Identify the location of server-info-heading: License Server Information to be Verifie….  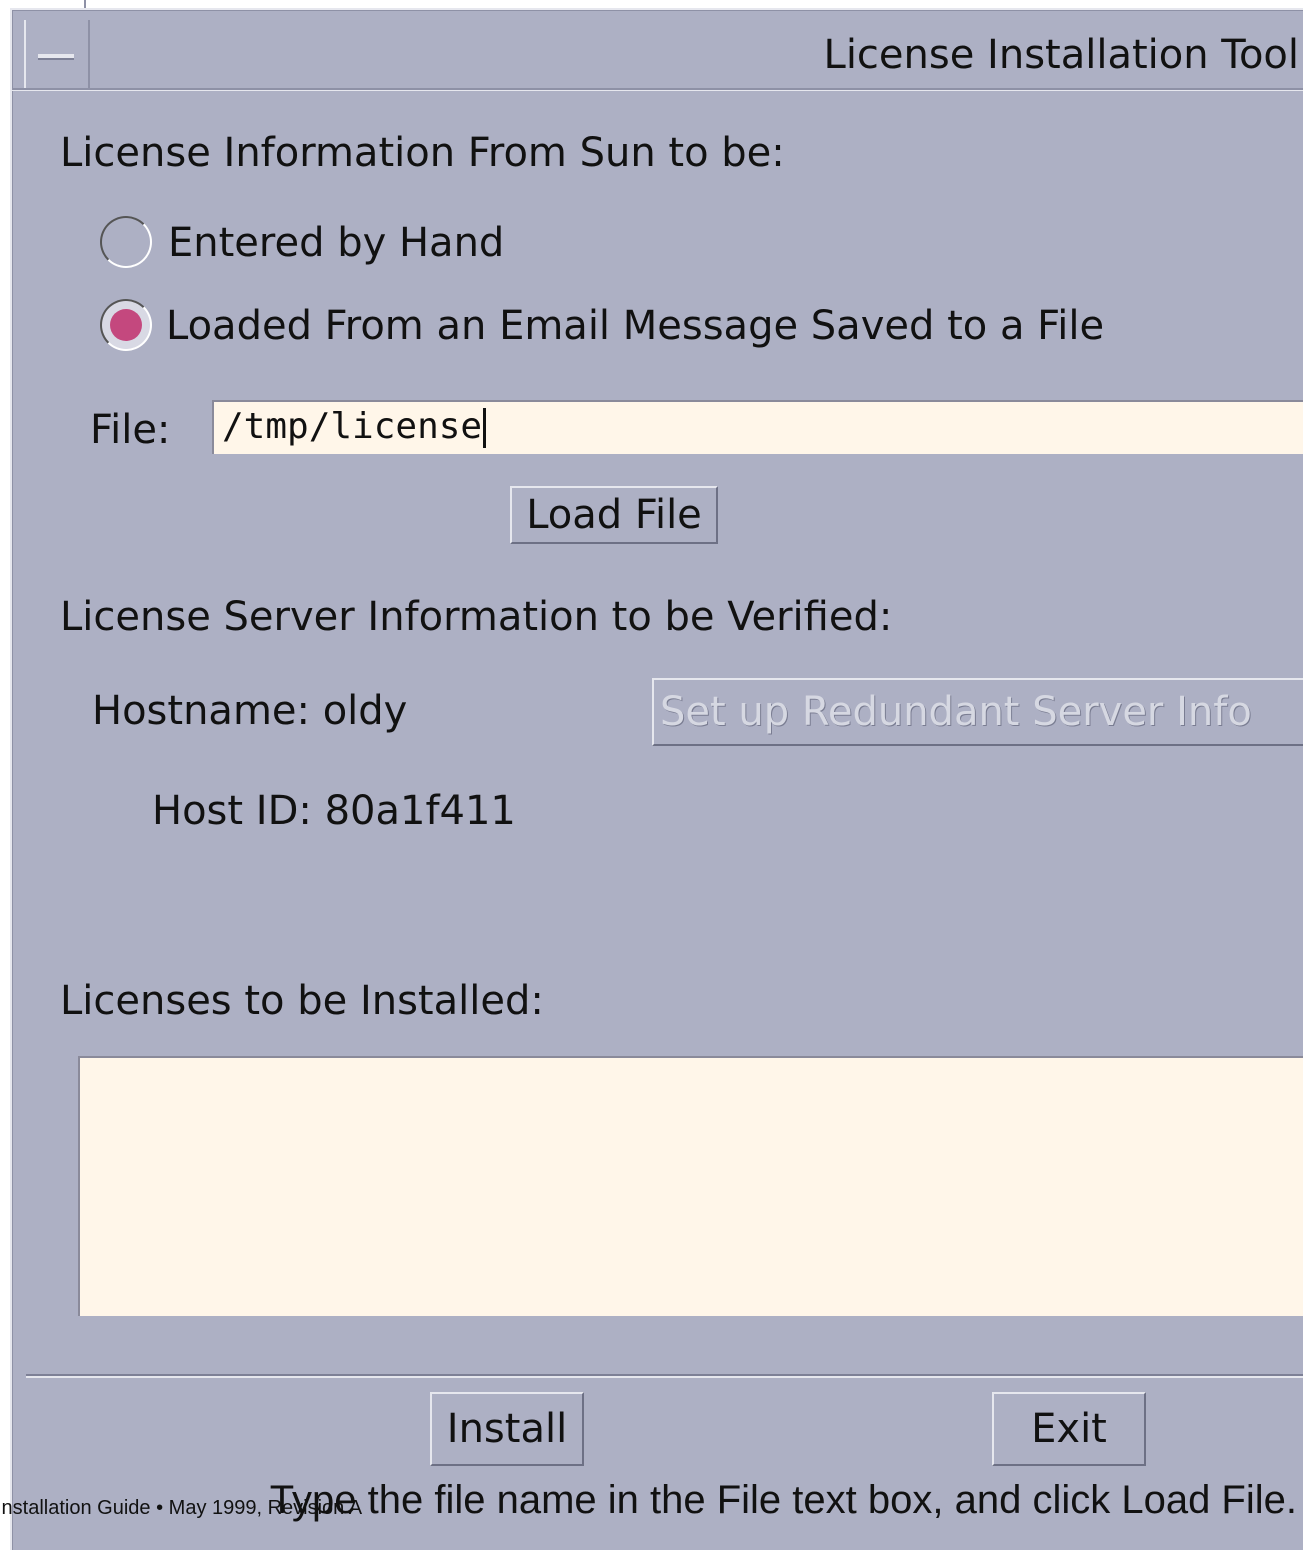
(476, 617).